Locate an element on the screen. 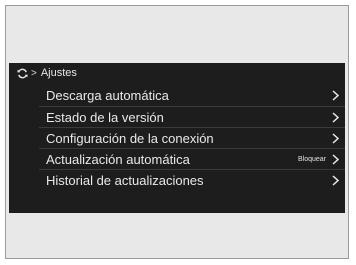 This screenshot has height=265, width=356. menu-item-historial-actualizaciones: Historial de actualizaciones is located at coordinates (192, 179).